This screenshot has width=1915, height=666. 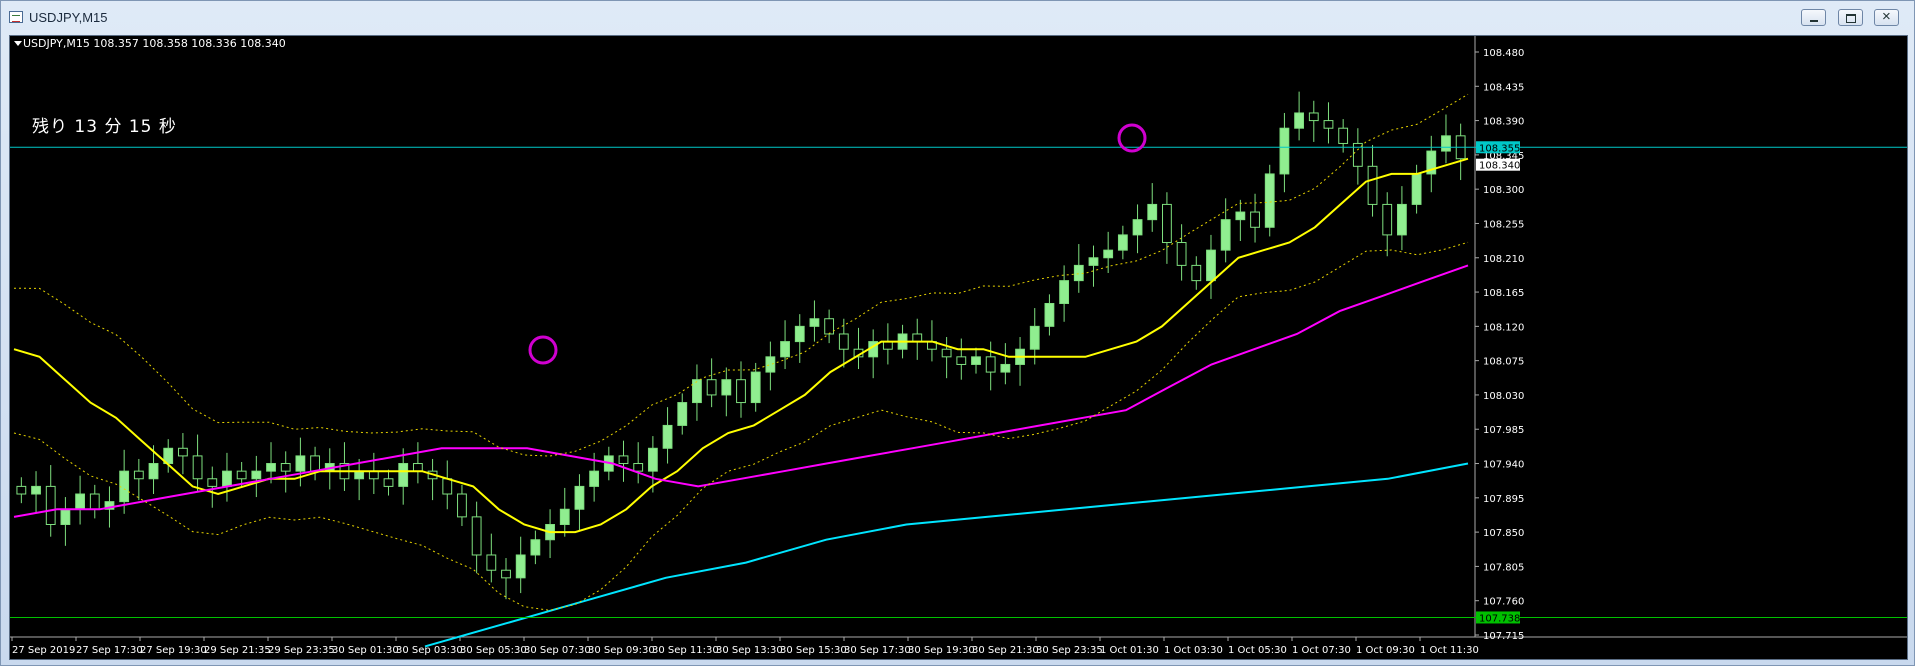 I want to click on x-tick-label: 30 Sep 17:30, so click(x=877, y=650).